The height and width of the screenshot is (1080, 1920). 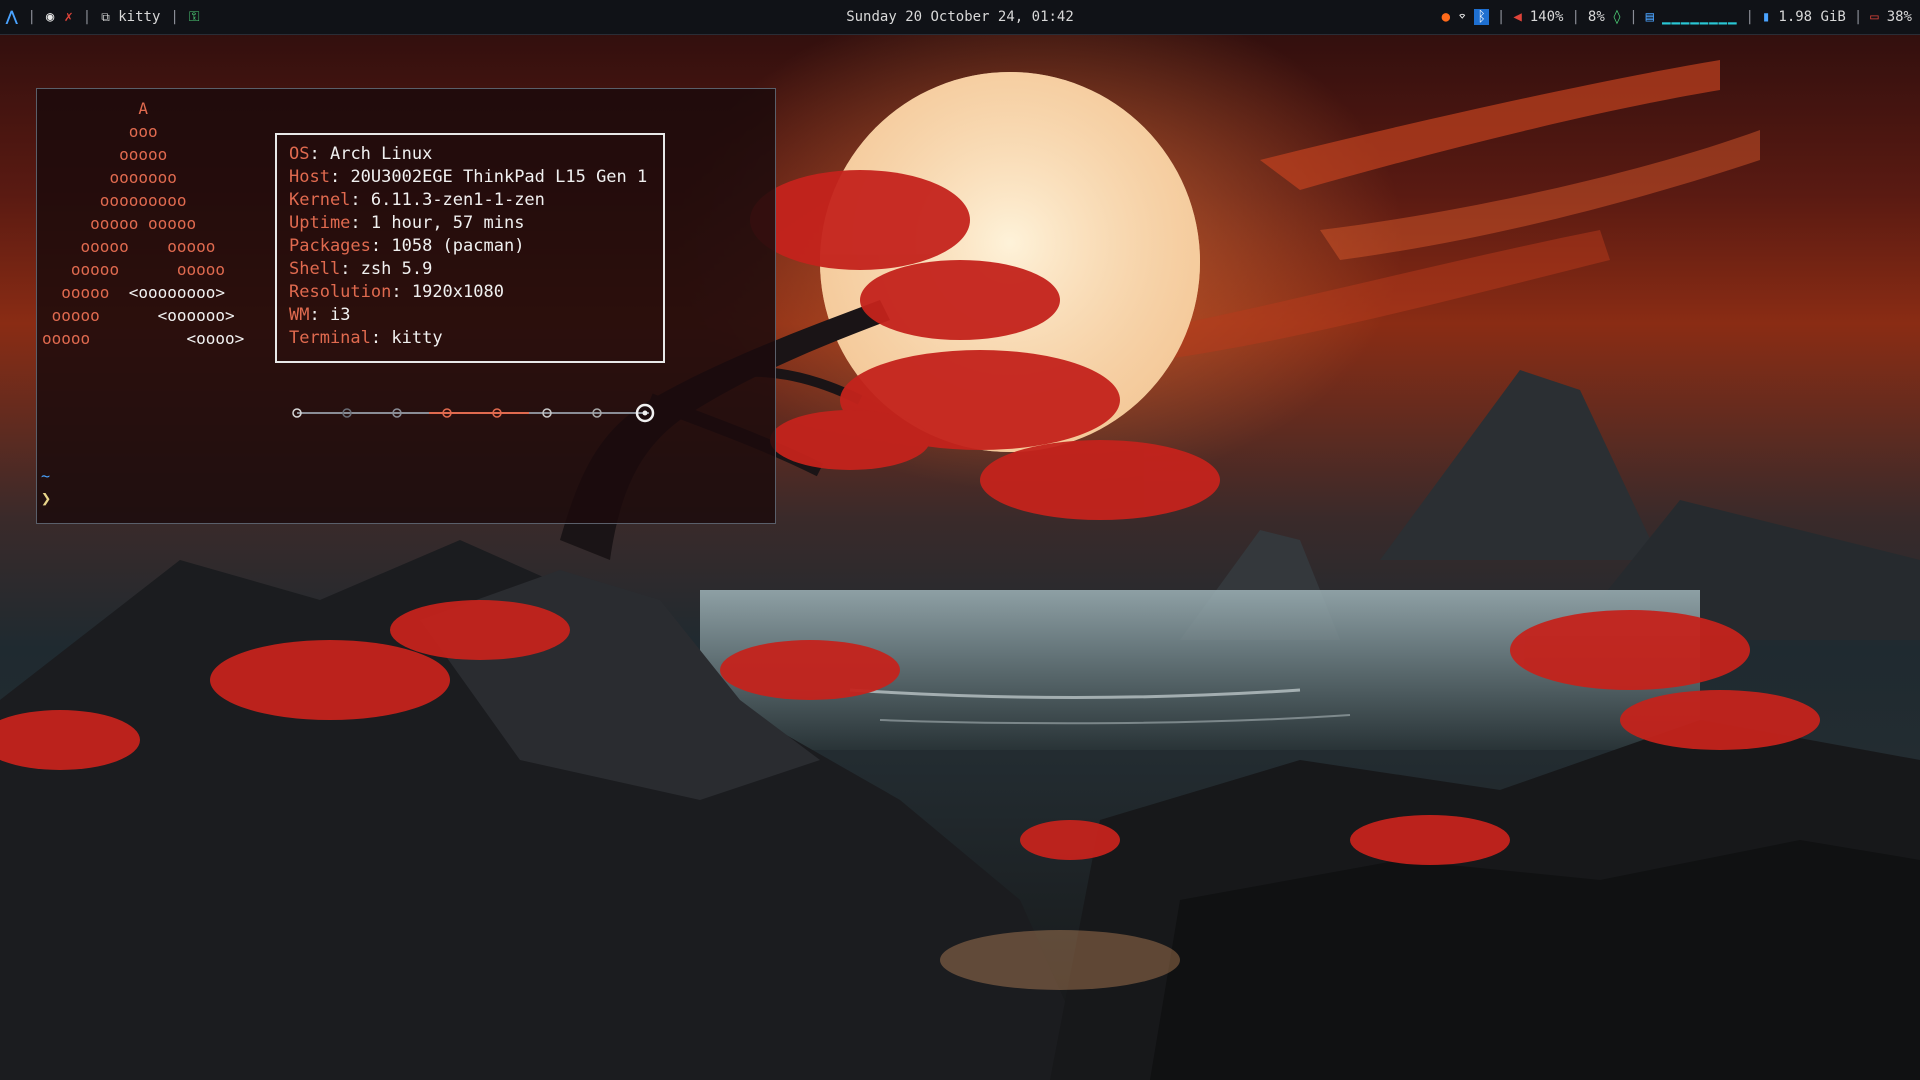 I want to click on fetch-info-line: Packages: 1058 (pacman), so click(x=407, y=246).